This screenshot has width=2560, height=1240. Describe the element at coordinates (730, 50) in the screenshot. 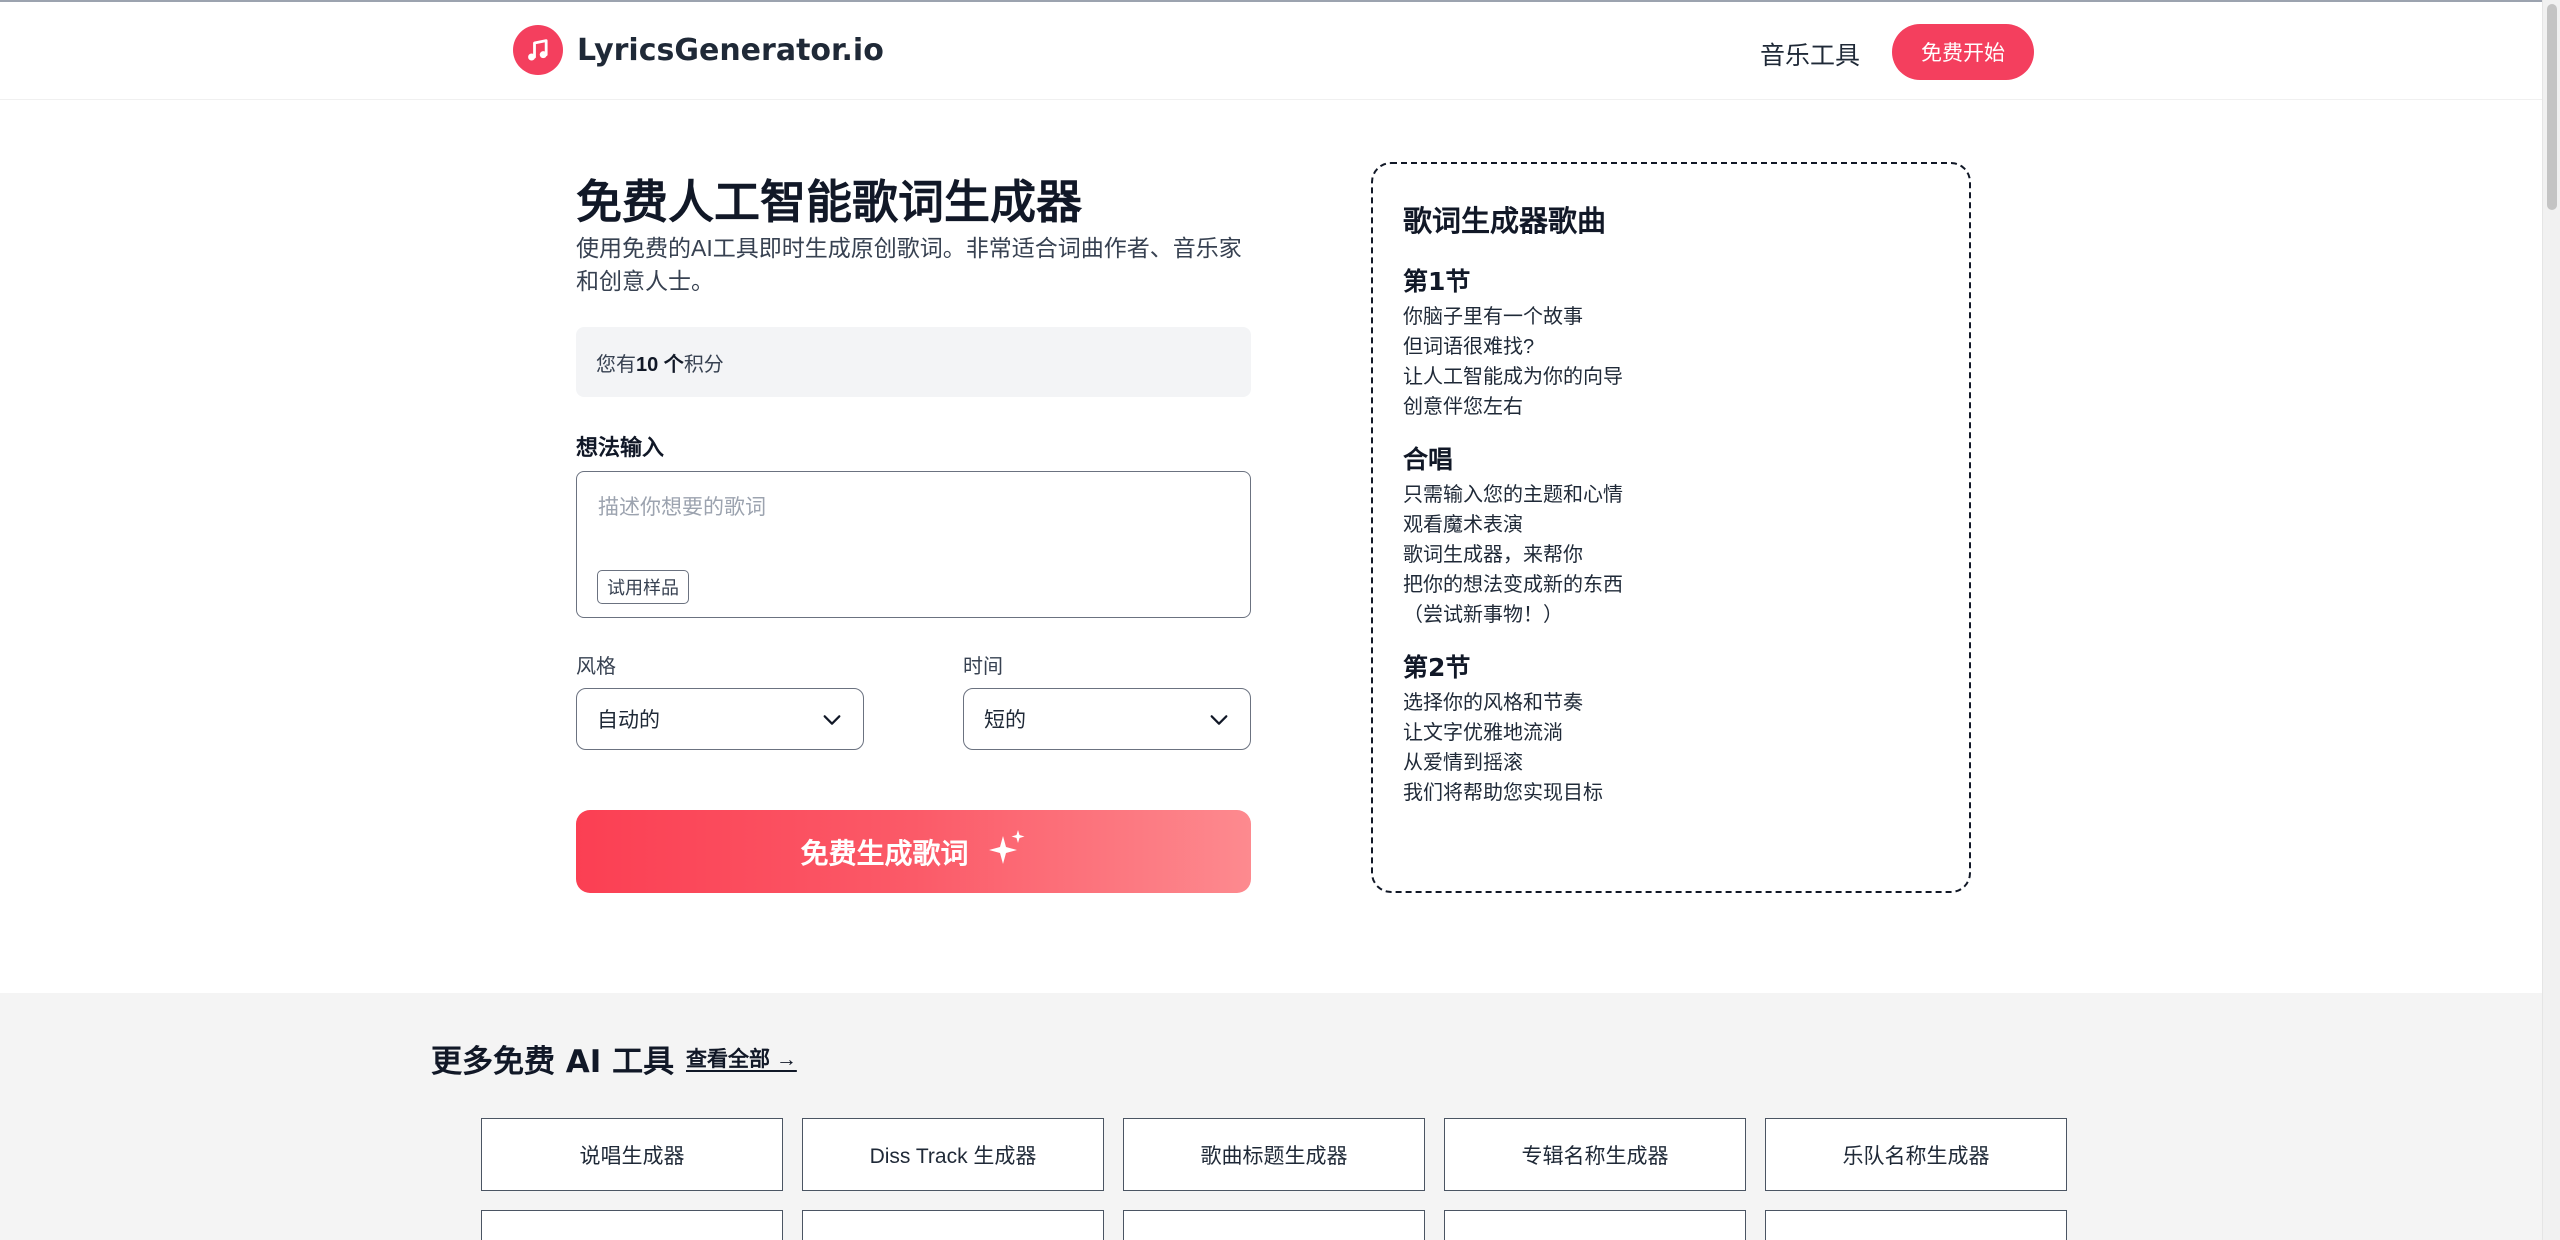

I see `brand-name: LyricsGenerator.io` at that location.